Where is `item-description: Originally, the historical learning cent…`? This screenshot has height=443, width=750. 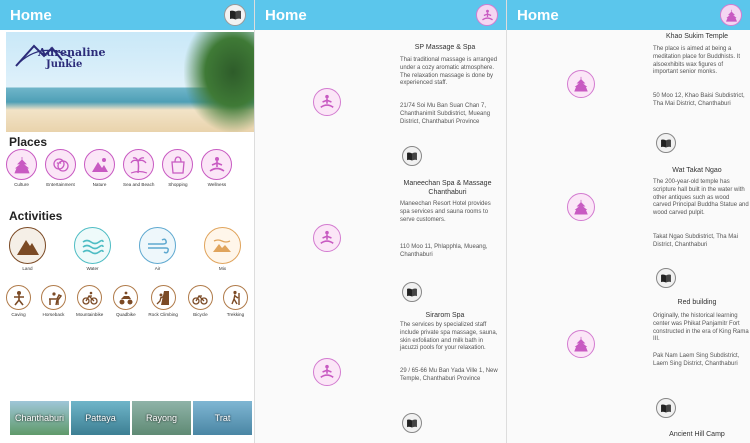
item-description: Originally, the historical learning cent… is located at coordinates (701, 328).